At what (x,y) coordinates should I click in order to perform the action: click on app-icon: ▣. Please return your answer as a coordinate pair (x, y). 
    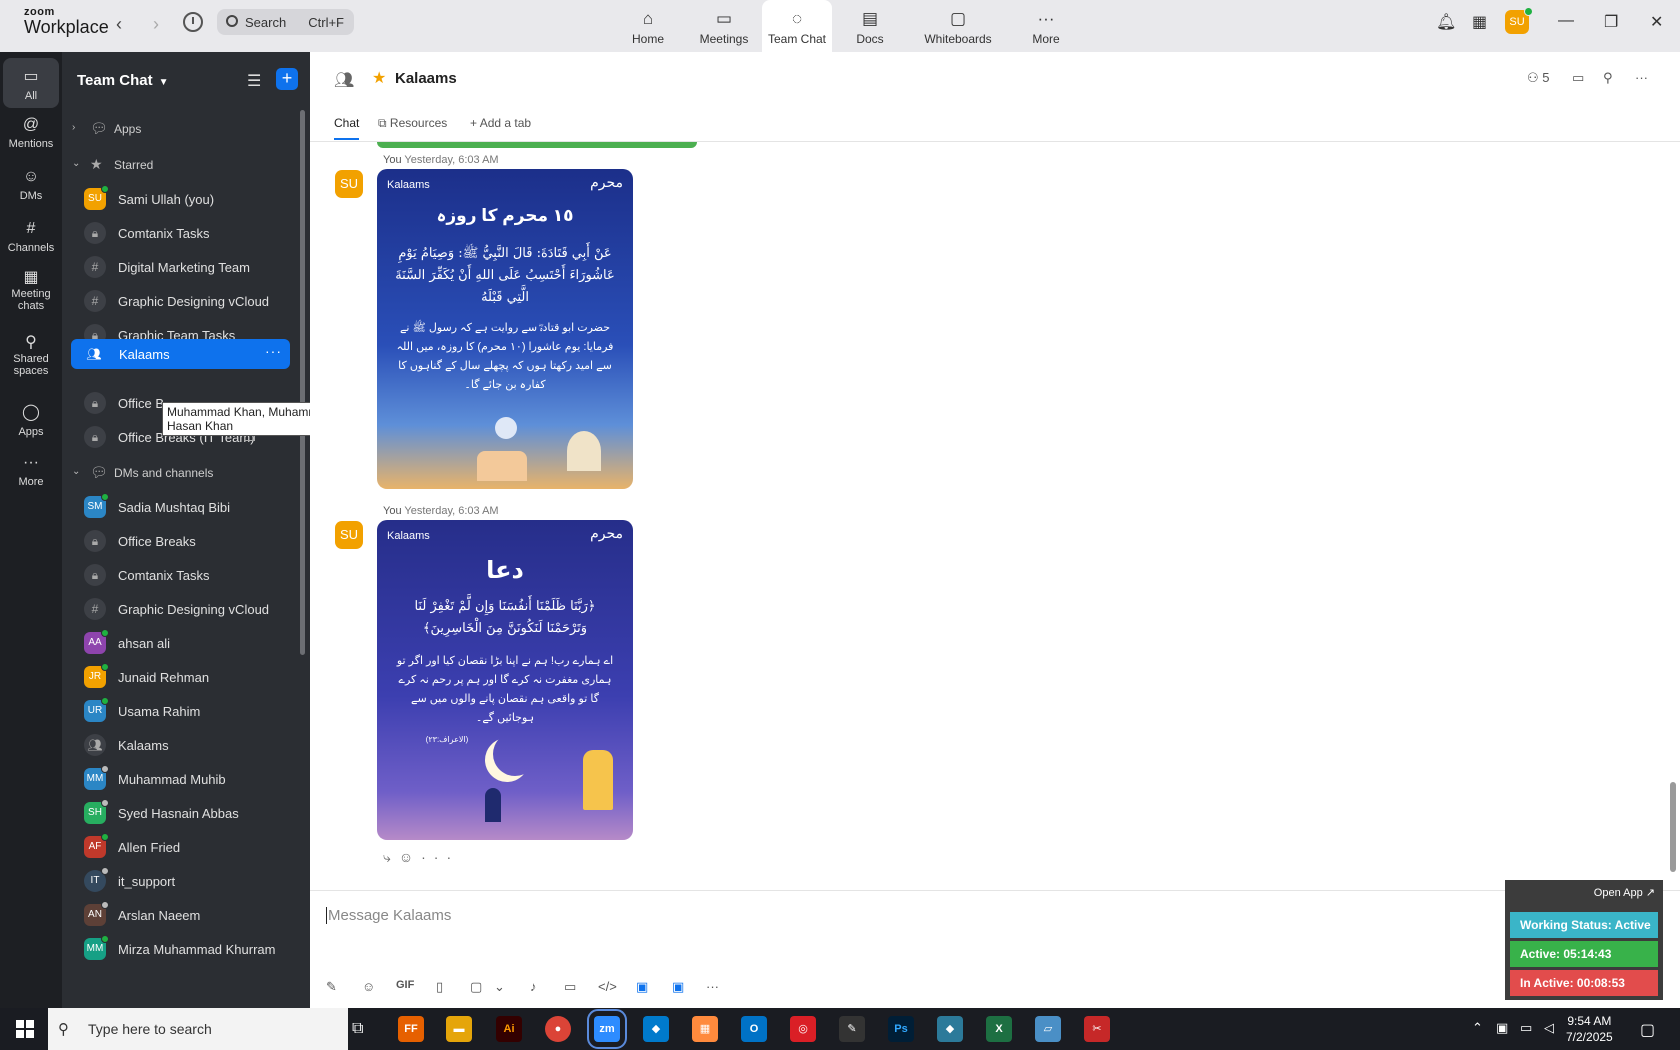
    Looking at the image, I should click on (642, 987).